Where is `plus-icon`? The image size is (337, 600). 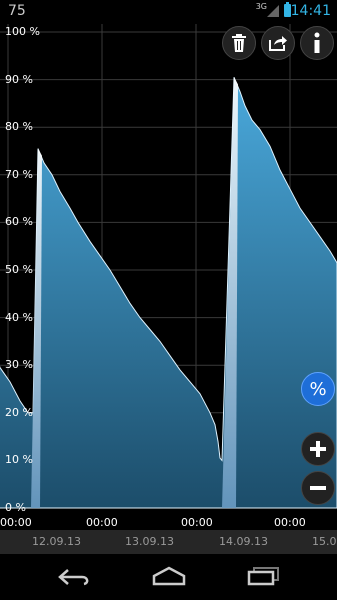 plus-icon is located at coordinates (318, 449).